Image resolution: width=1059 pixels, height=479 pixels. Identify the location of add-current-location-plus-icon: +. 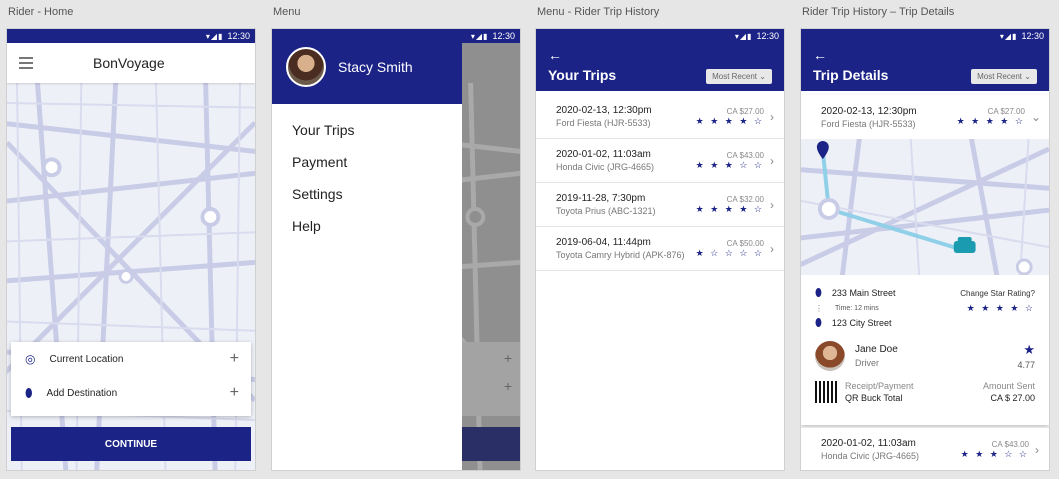
(234, 359).